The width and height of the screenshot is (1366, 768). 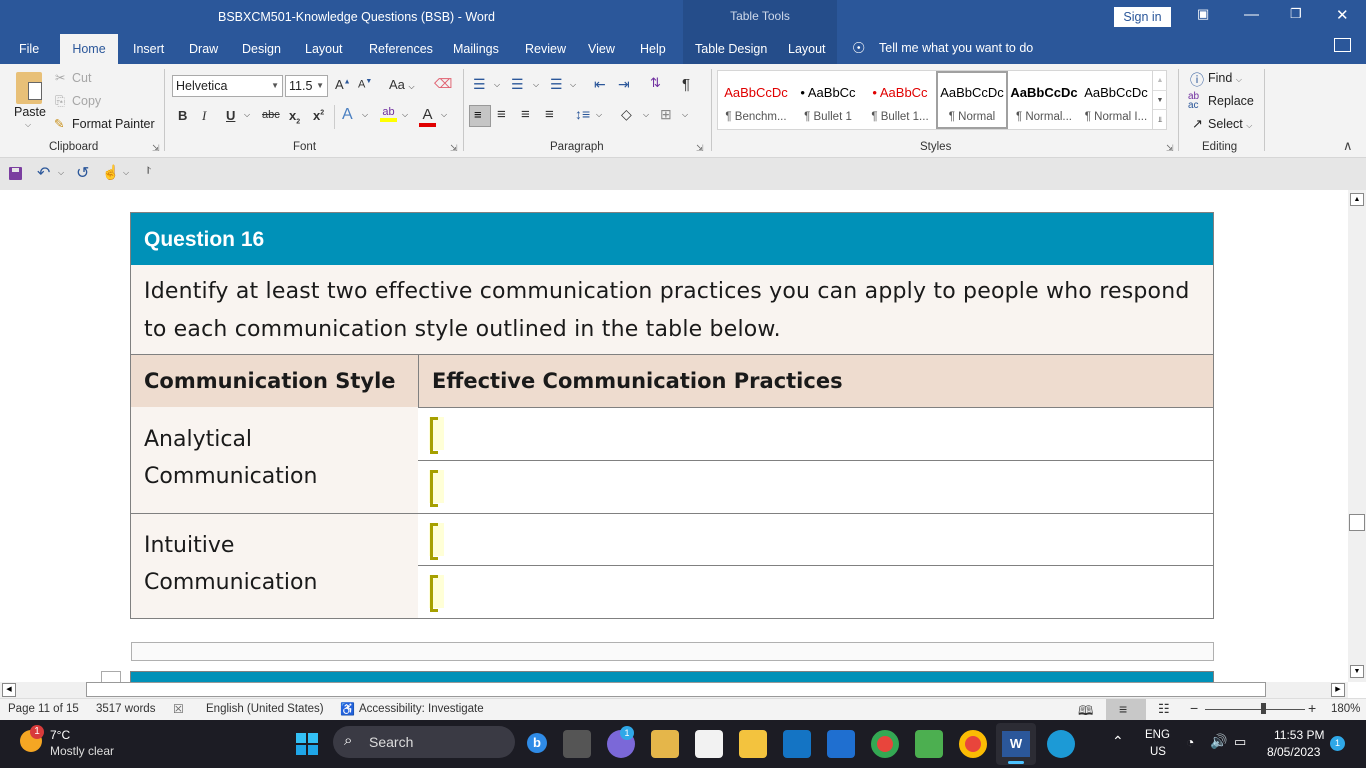 I want to click on collapse-ribbon-icon: ∧, so click(x=1348, y=146).